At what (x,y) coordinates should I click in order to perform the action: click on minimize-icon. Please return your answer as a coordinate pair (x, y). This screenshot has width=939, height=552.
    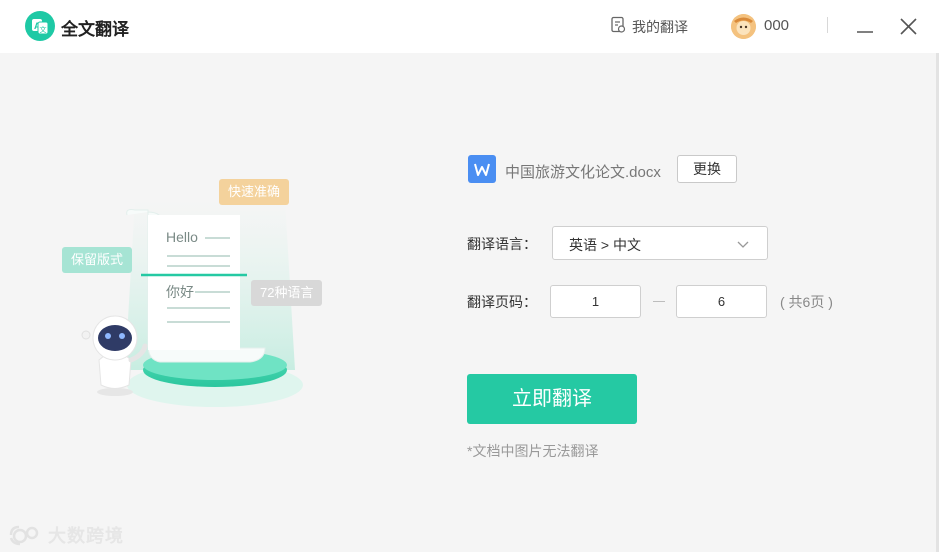
    Looking at the image, I should click on (865, 32).